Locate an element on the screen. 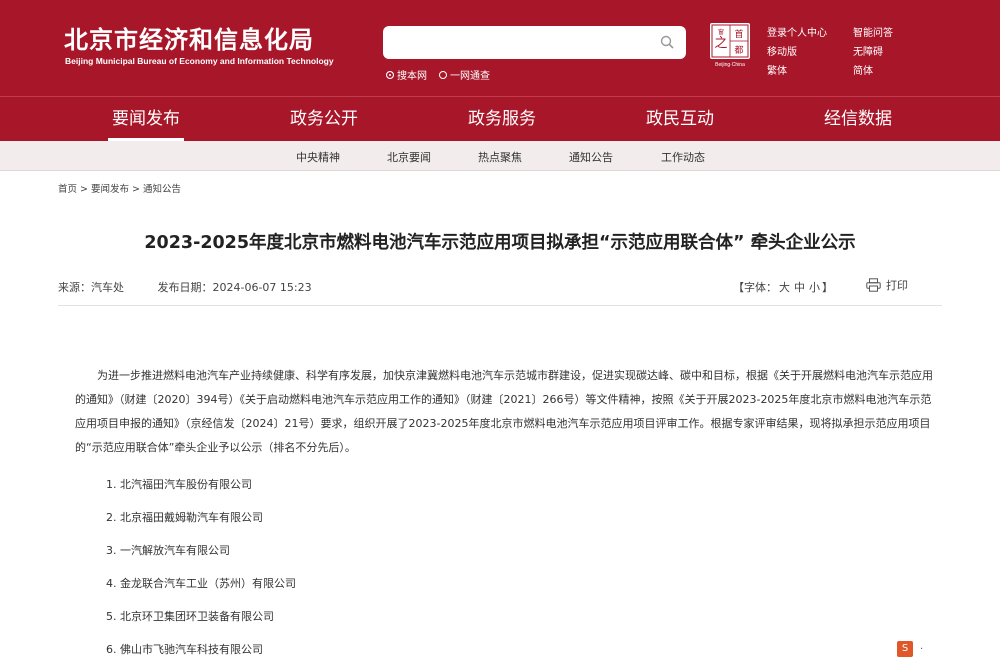 The height and width of the screenshot is (668, 1000). radio-selected-icon is located at coordinates (390, 74).